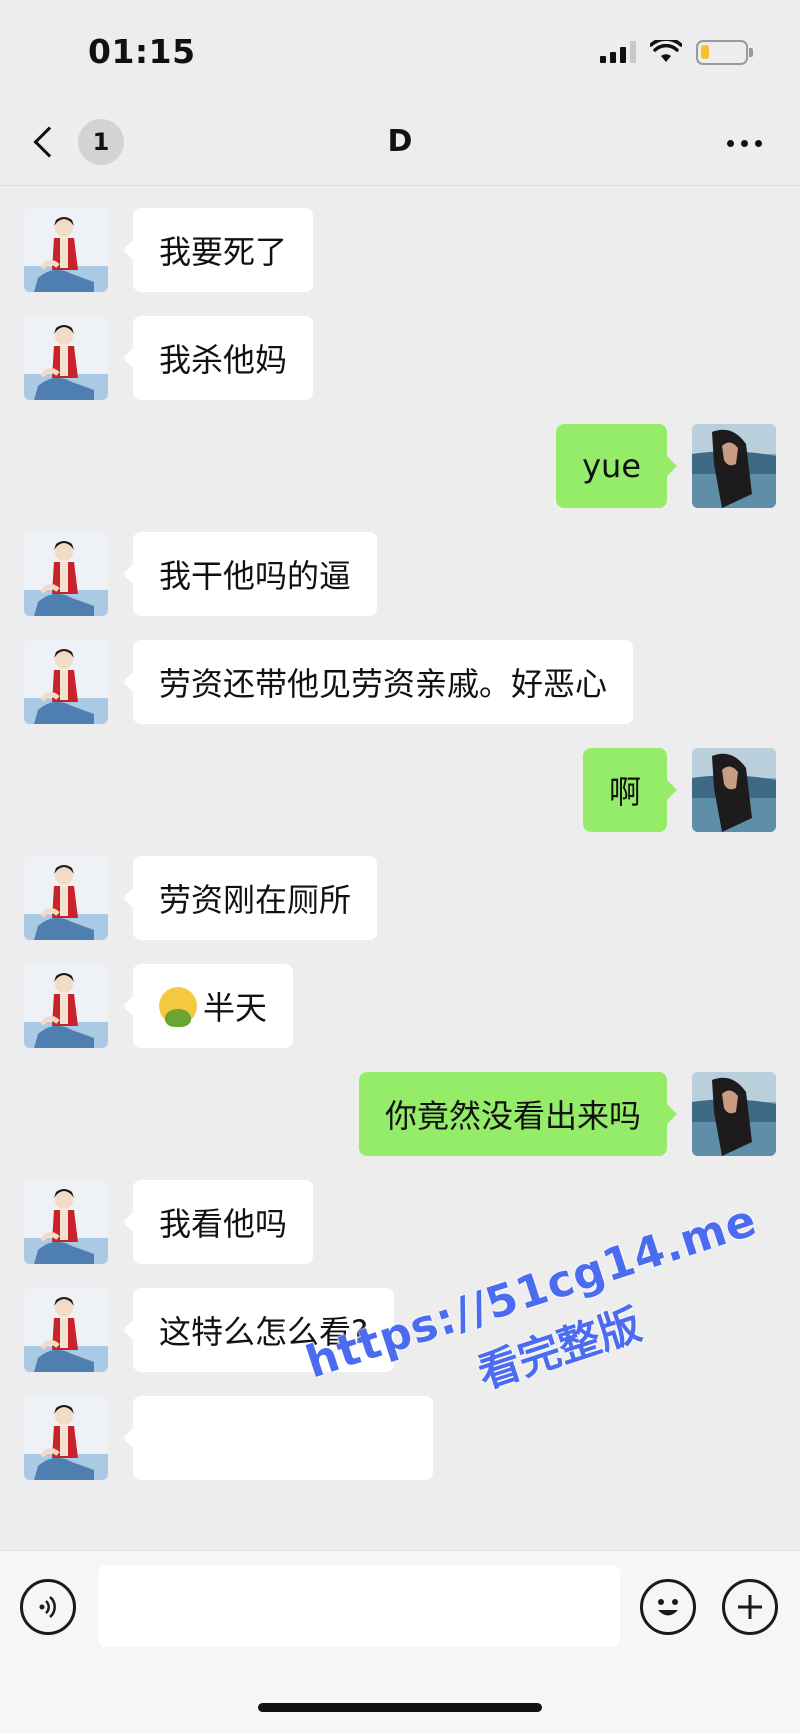 This screenshot has width=800, height=1733. I want to click on incoming-message-bubble: 半天, so click(208, 1006).